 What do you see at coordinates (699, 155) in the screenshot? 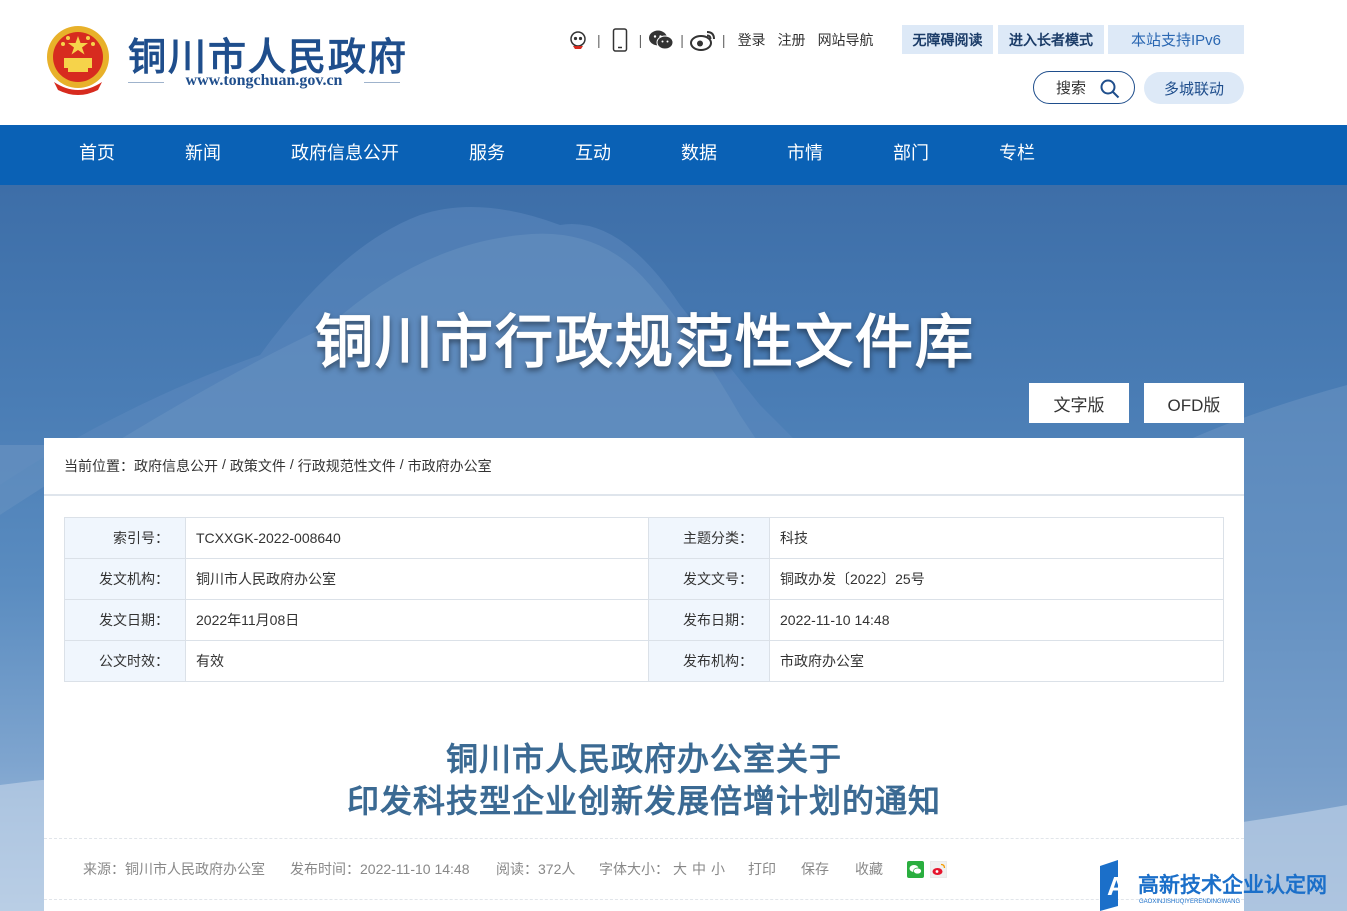
I see `nav-item-data: 数据` at bounding box center [699, 155].